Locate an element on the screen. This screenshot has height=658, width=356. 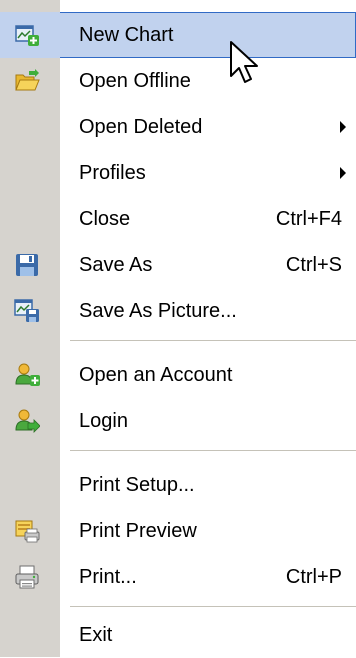
menu-item-open-deleted: Open Deleted is located at coordinates (178, 127).